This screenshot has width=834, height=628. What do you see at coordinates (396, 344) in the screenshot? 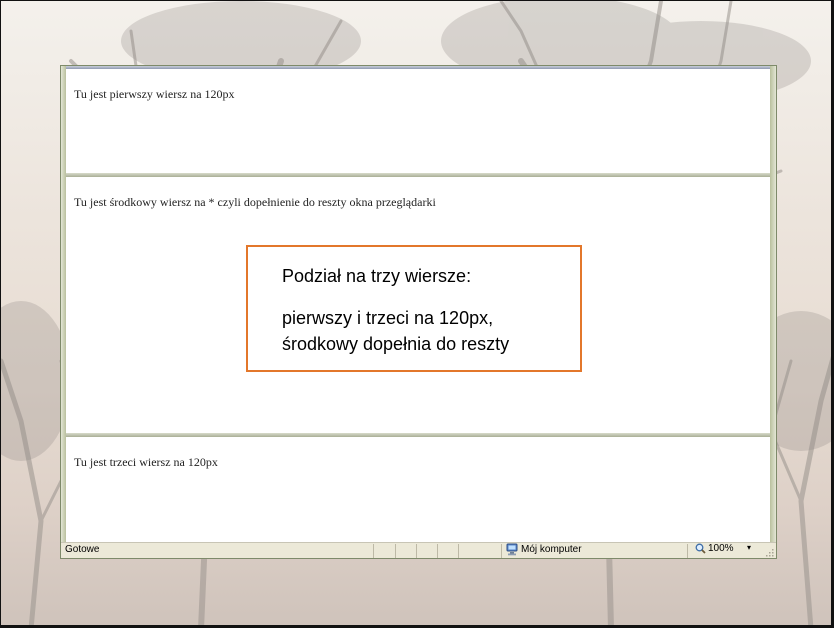
I see `callout-line-2: środkowy dopełnia do reszty` at bounding box center [396, 344].